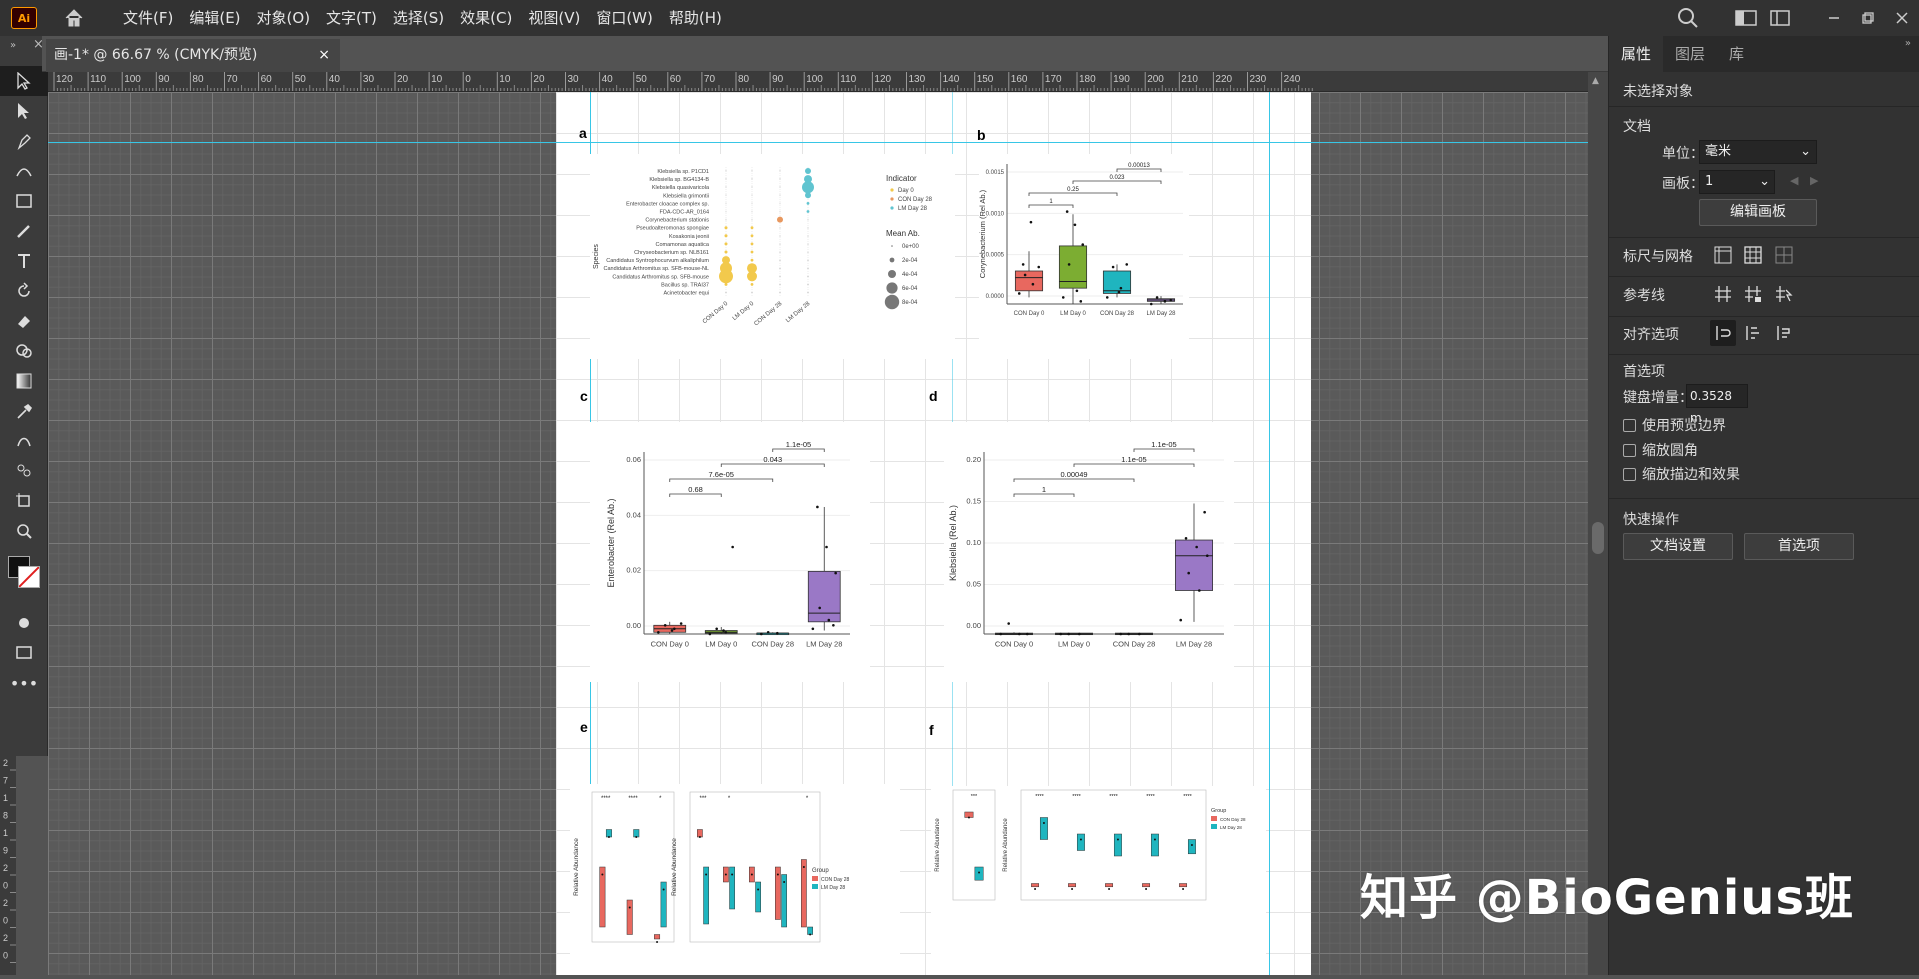  I want to click on show-guides-icon, so click(1723, 294).